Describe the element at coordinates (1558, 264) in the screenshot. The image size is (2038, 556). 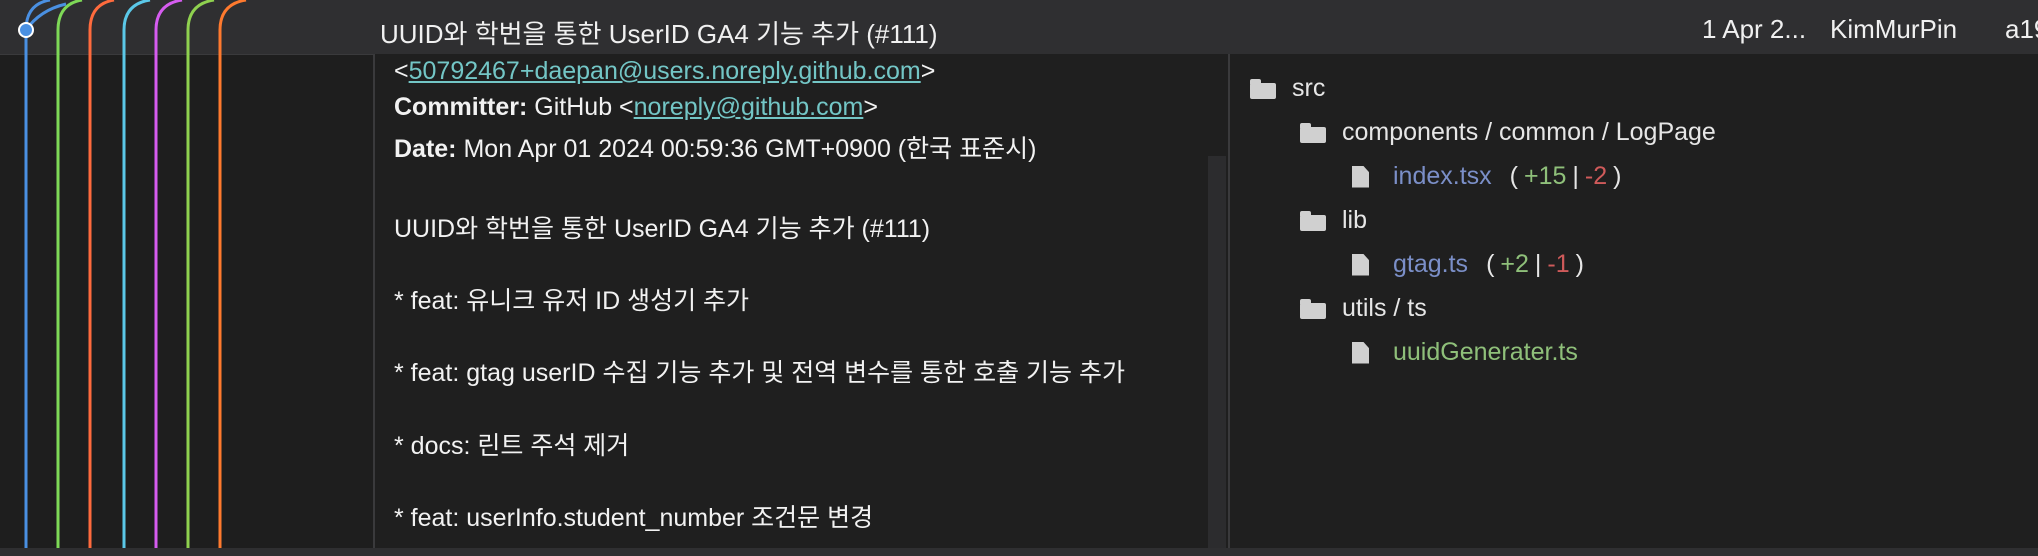
I see `deletions-count: -1` at that location.